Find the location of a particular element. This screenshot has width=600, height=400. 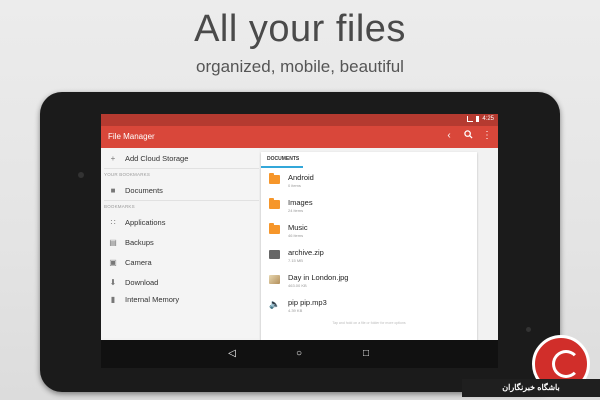

sidebar-item-backups: ▤ Backups is located at coordinates (180, 242).